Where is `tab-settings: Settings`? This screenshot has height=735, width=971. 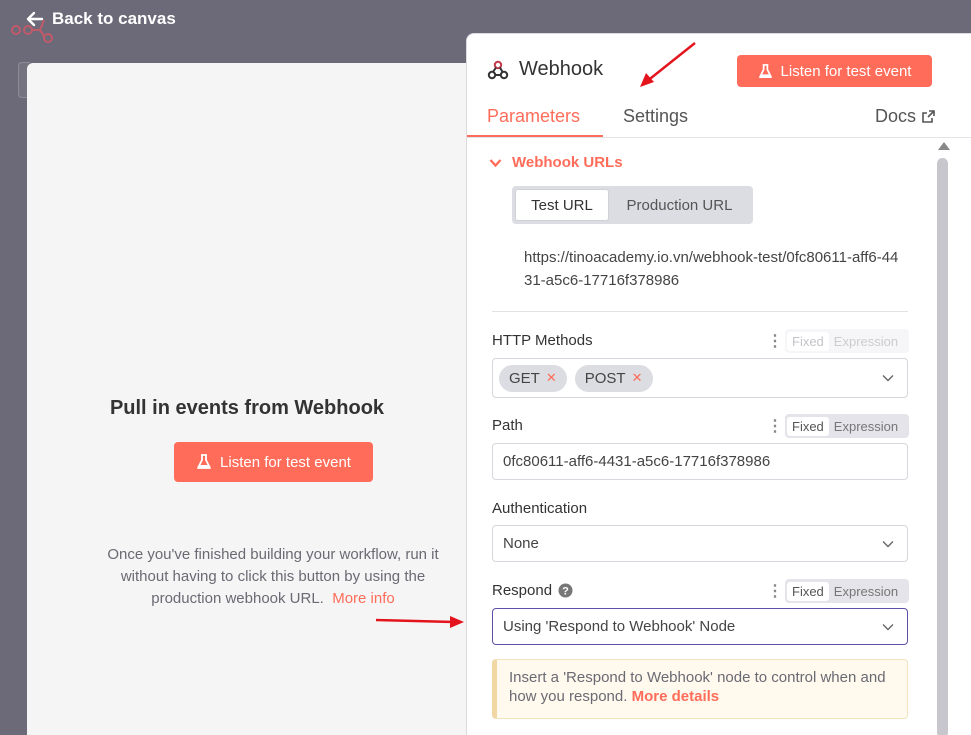 tab-settings: Settings is located at coordinates (655, 116).